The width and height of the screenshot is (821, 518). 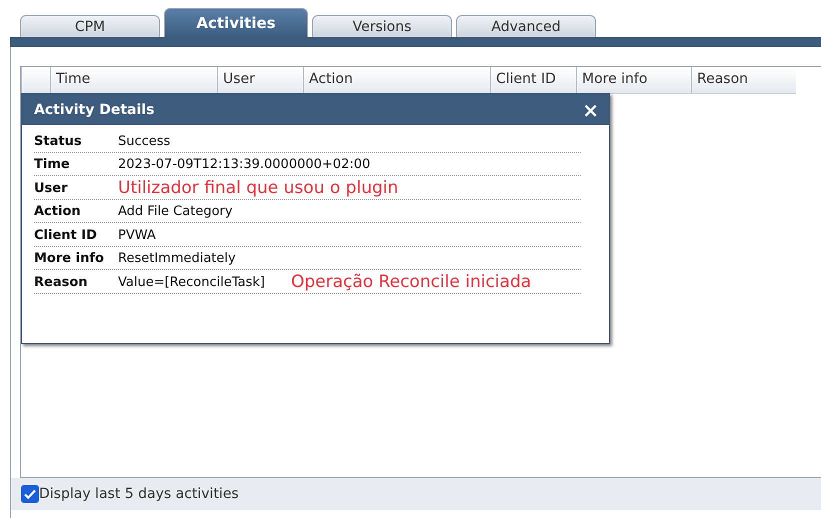 I want to click on field-value: 2023-07-09T12:13:39.0000000+02:00, so click(x=244, y=165).